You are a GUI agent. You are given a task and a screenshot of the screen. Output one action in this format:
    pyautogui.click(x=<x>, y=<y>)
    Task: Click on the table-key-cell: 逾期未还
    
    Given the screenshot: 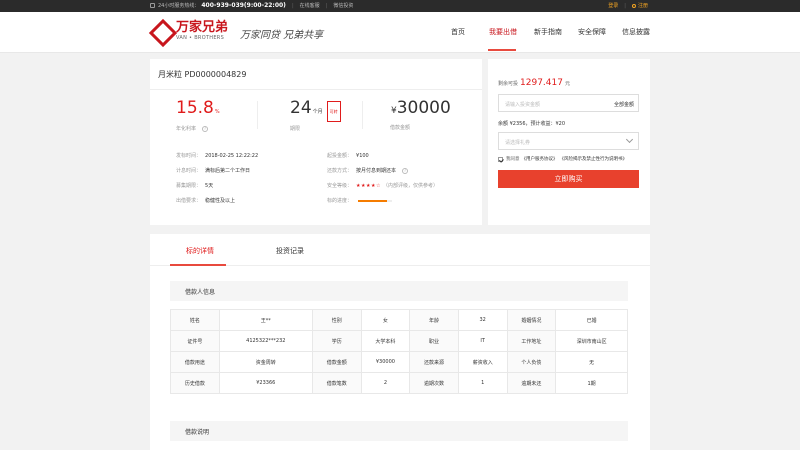 What is the action you would take?
    pyautogui.click(x=531, y=383)
    